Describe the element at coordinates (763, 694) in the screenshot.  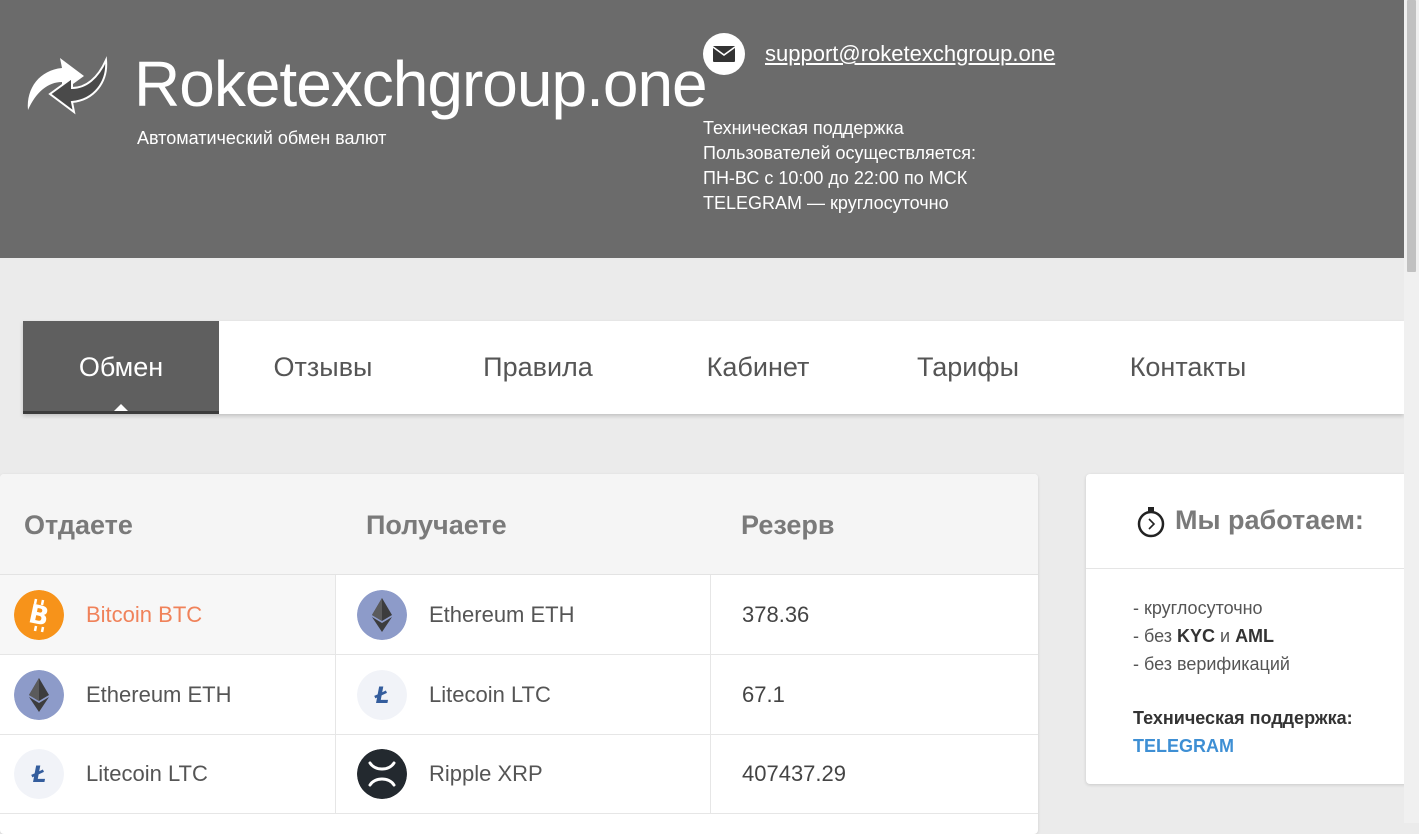
I see `reserve-value: 67.1` at that location.